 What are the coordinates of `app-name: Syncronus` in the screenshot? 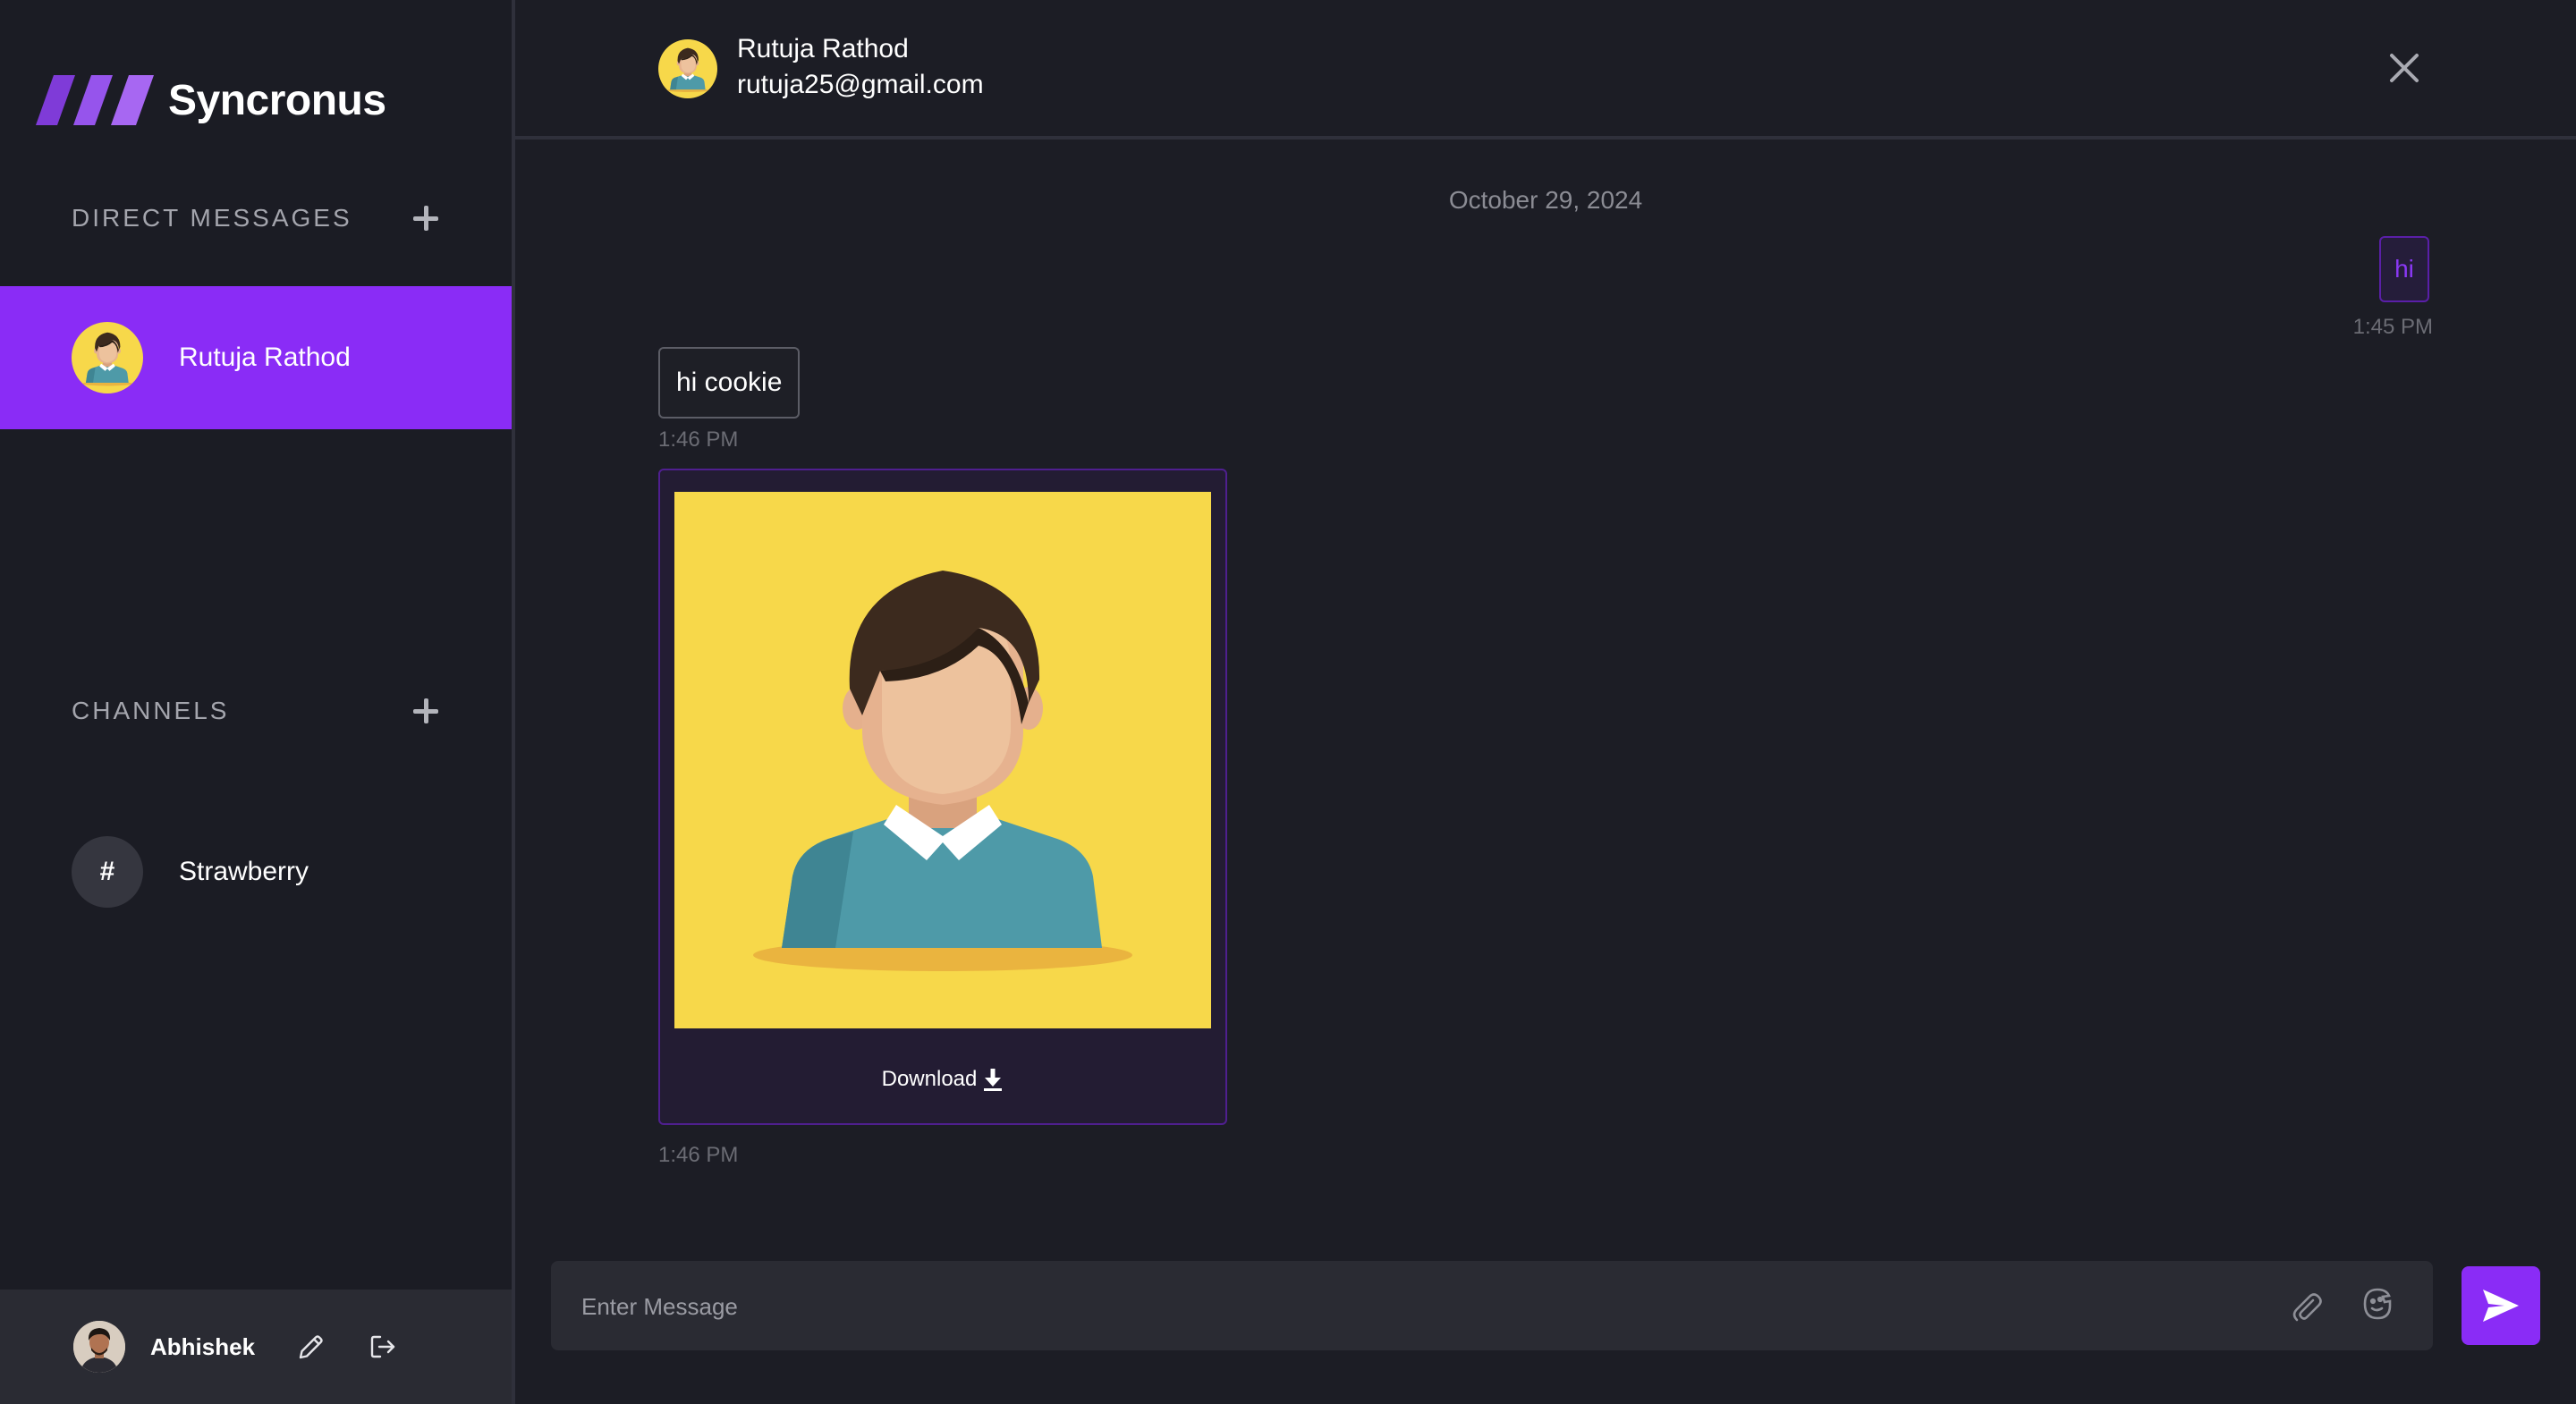 It's located at (277, 100).